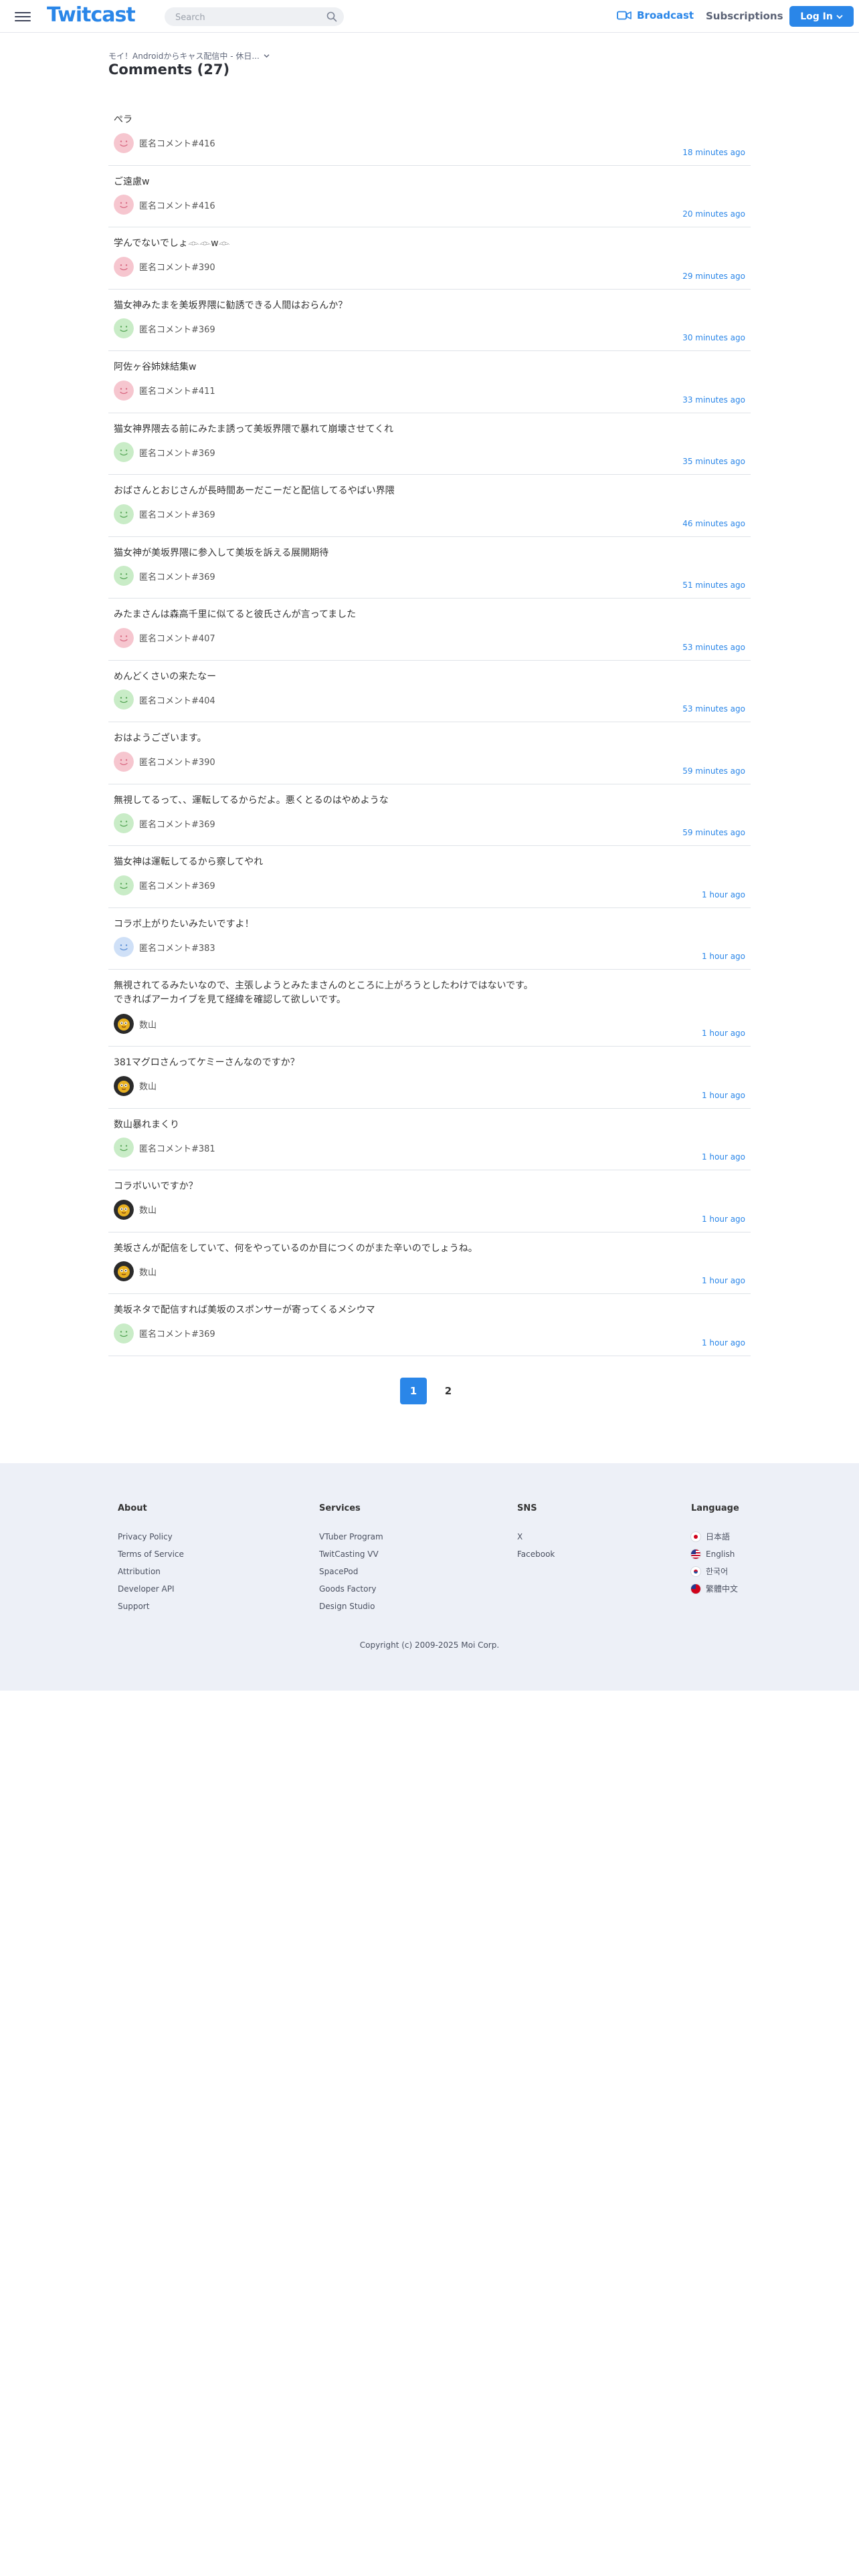 The image size is (859, 2576). What do you see at coordinates (351, 1606) in the screenshot?
I see `footer-link: Design Studio` at bounding box center [351, 1606].